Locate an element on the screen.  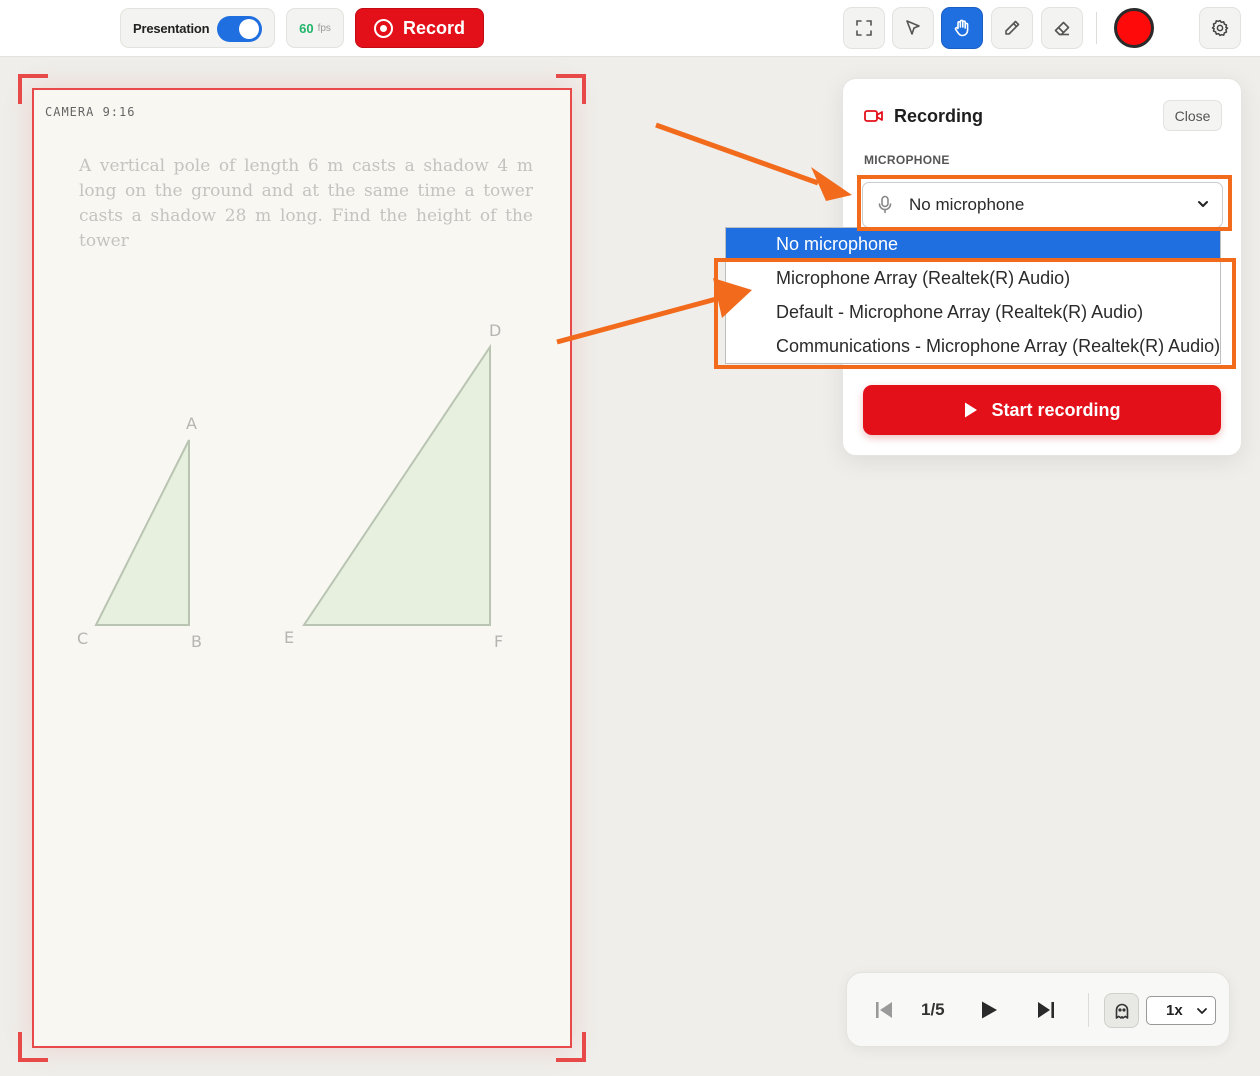
playback-bar: 1/5 1x is located at coordinates (1038, 1009).